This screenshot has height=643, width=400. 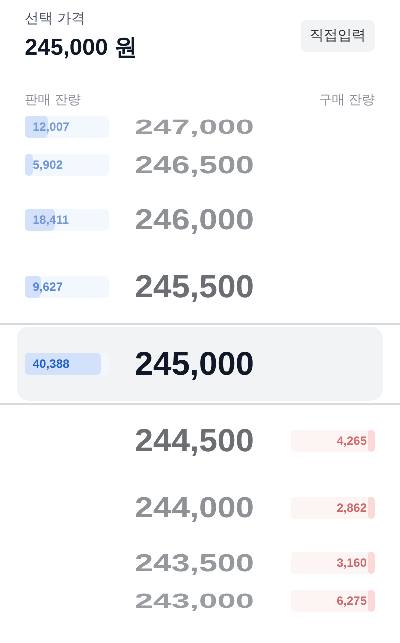 What do you see at coordinates (81, 47) in the screenshot?
I see `selected-price: 245,000 원` at bounding box center [81, 47].